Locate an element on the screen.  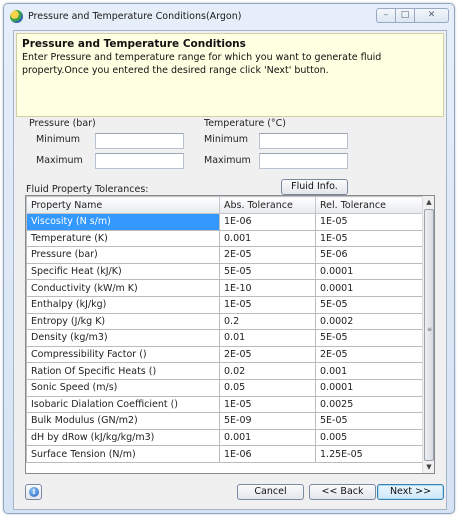
scroll-grip-icon: ≡ is located at coordinates (430, 329).